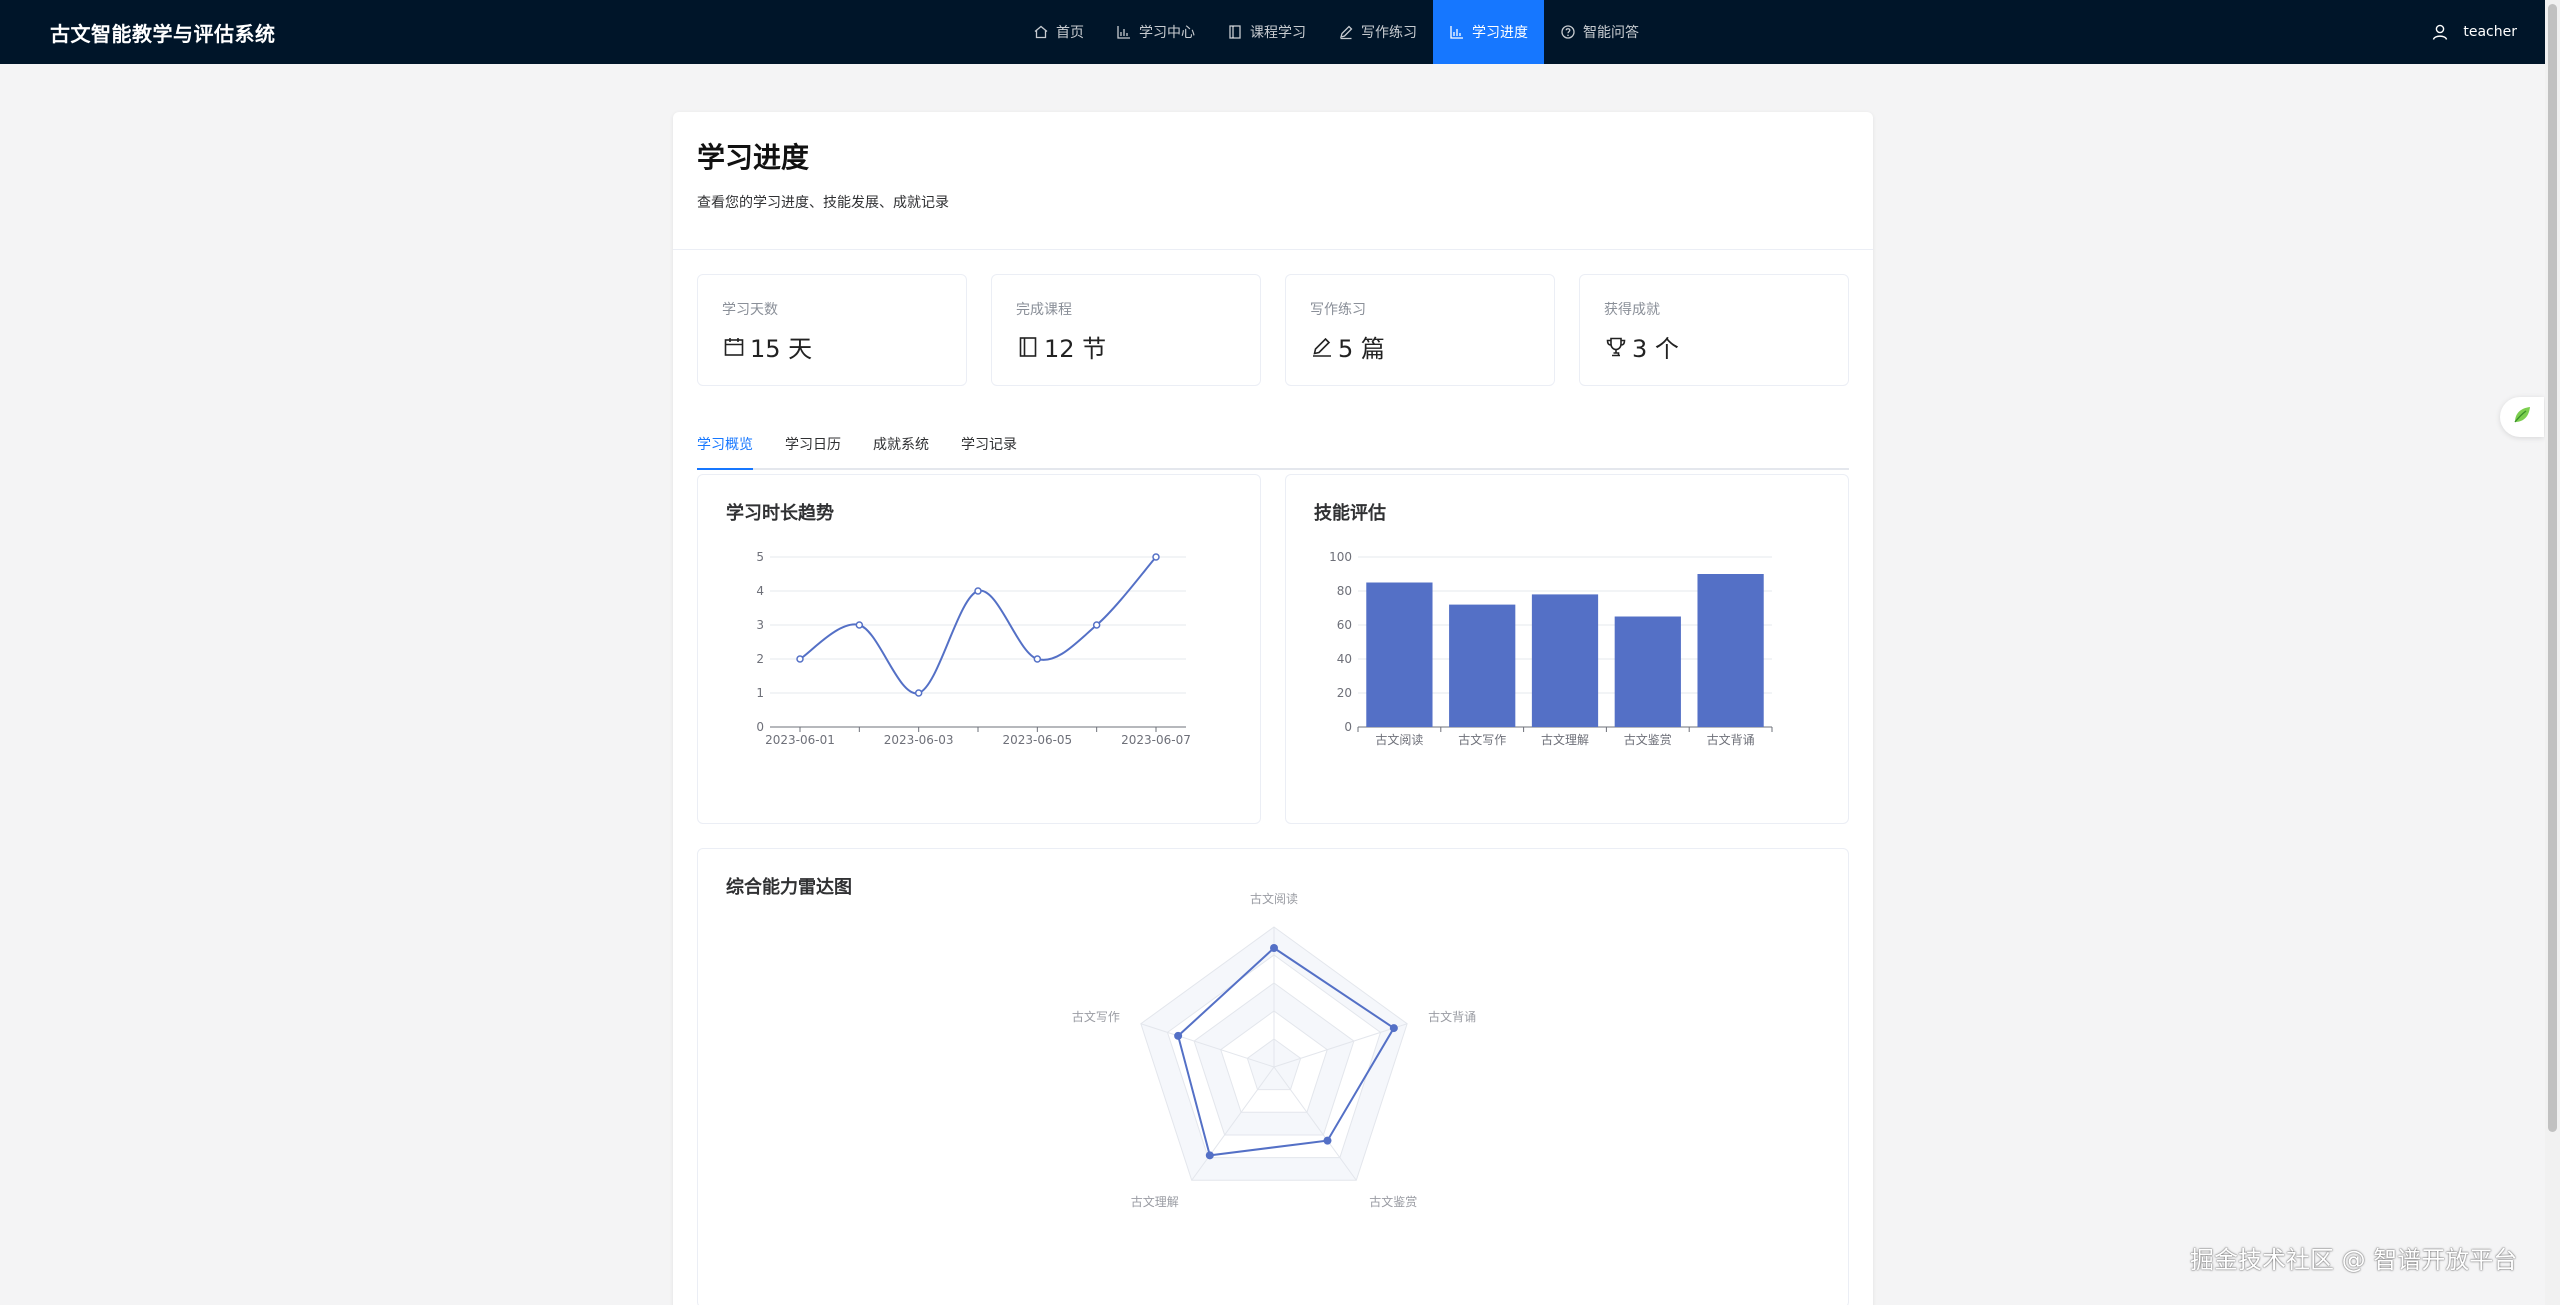 The width and height of the screenshot is (2560, 1305). What do you see at coordinates (832, 330) in the screenshot?
I see `stat-card-days: 学习天数 15 天` at bounding box center [832, 330].